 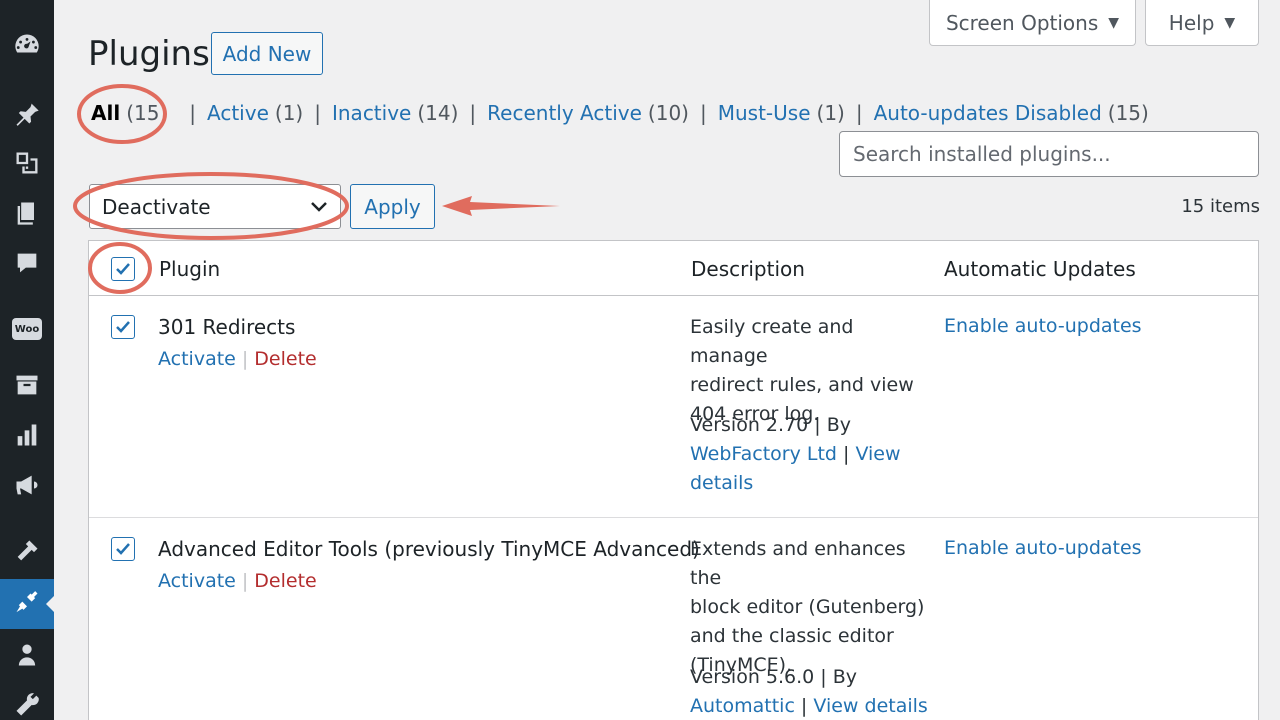 I want to click on view-details-link: View, so click(x=877, y=454).